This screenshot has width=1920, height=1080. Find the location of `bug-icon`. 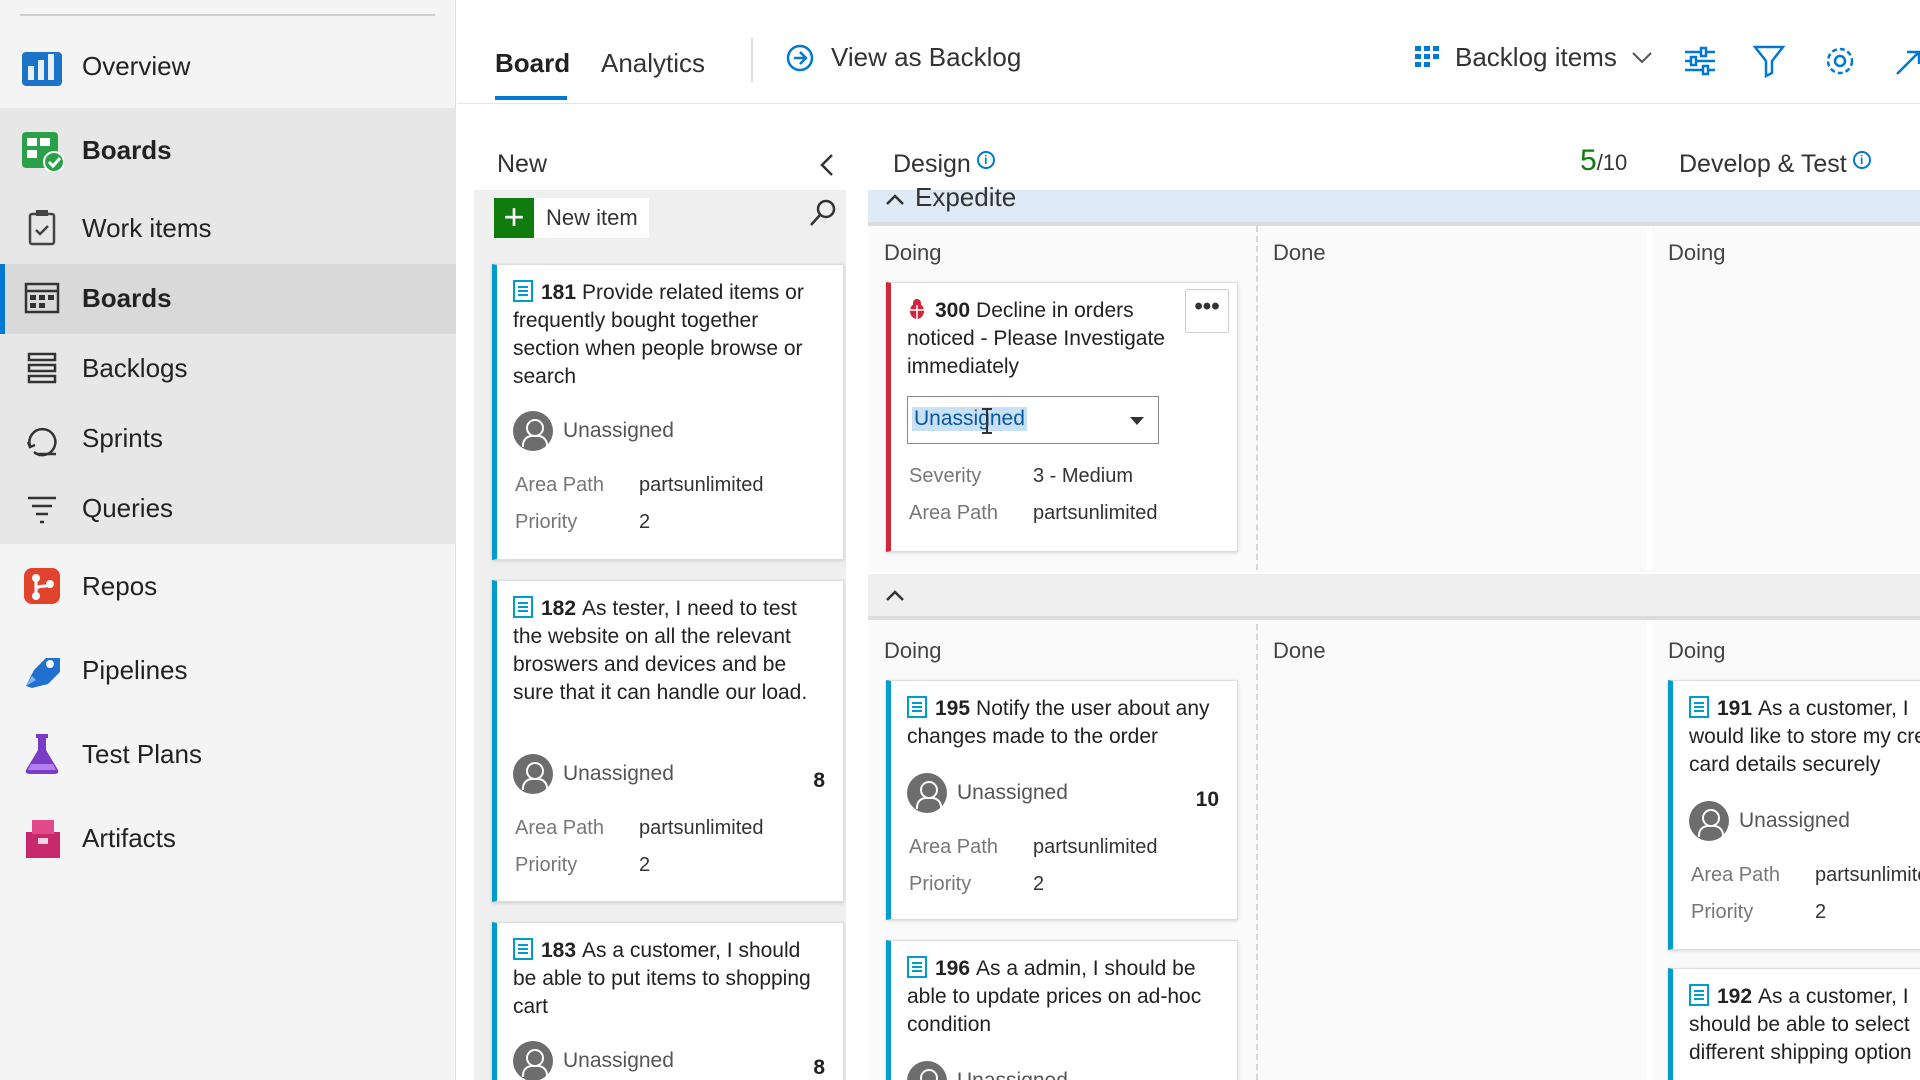

bug-icon is located at coordinates (917, 309).